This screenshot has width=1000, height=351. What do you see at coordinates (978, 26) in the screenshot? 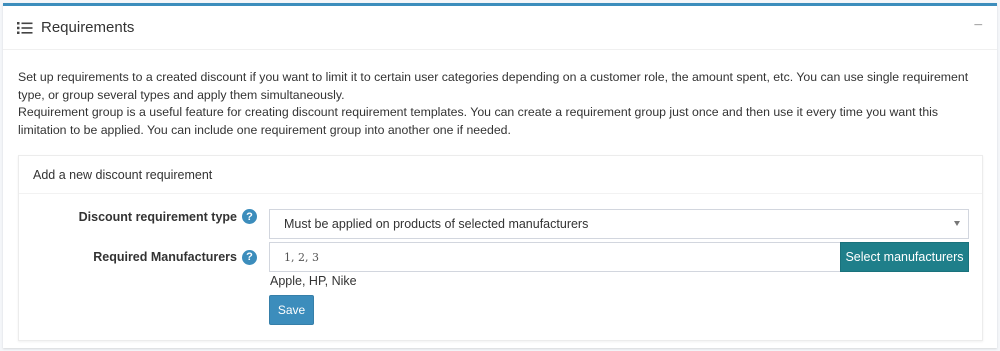
I see `collapse-icon: −` at bounding box center [978, 26].